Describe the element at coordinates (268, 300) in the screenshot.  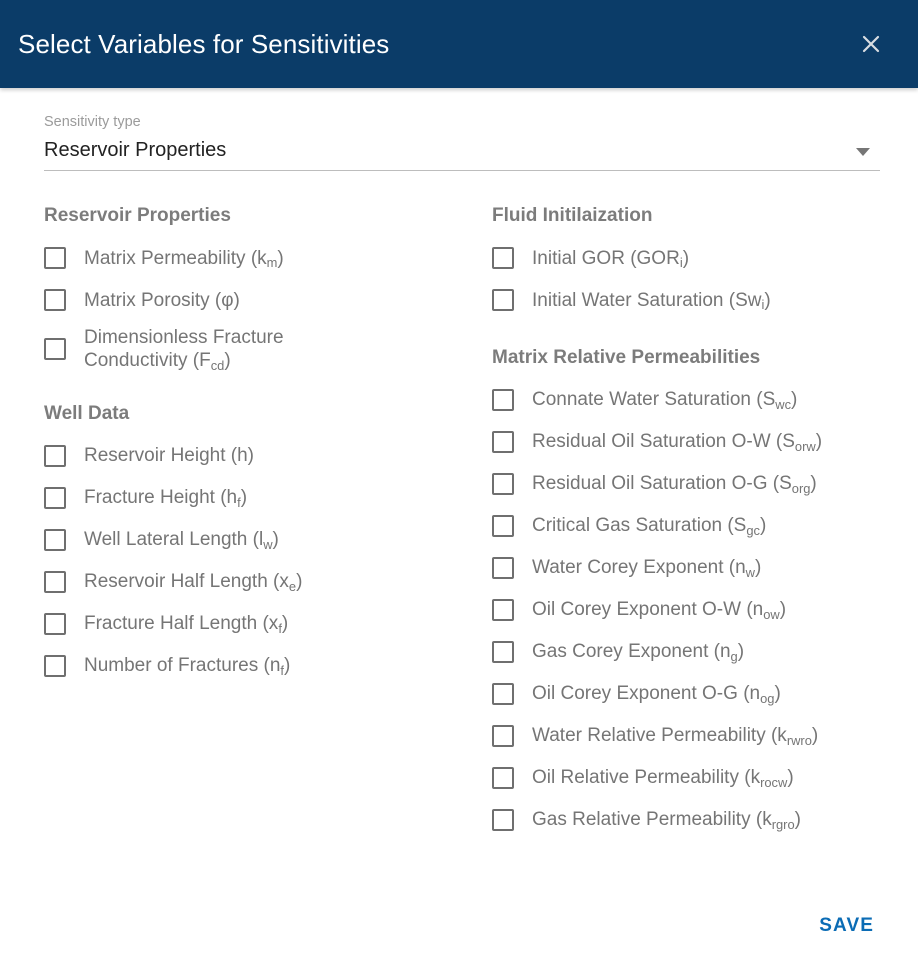
I see `checkbox-row-matrix-porosity: Matrix Porosity (φ)` at that location.